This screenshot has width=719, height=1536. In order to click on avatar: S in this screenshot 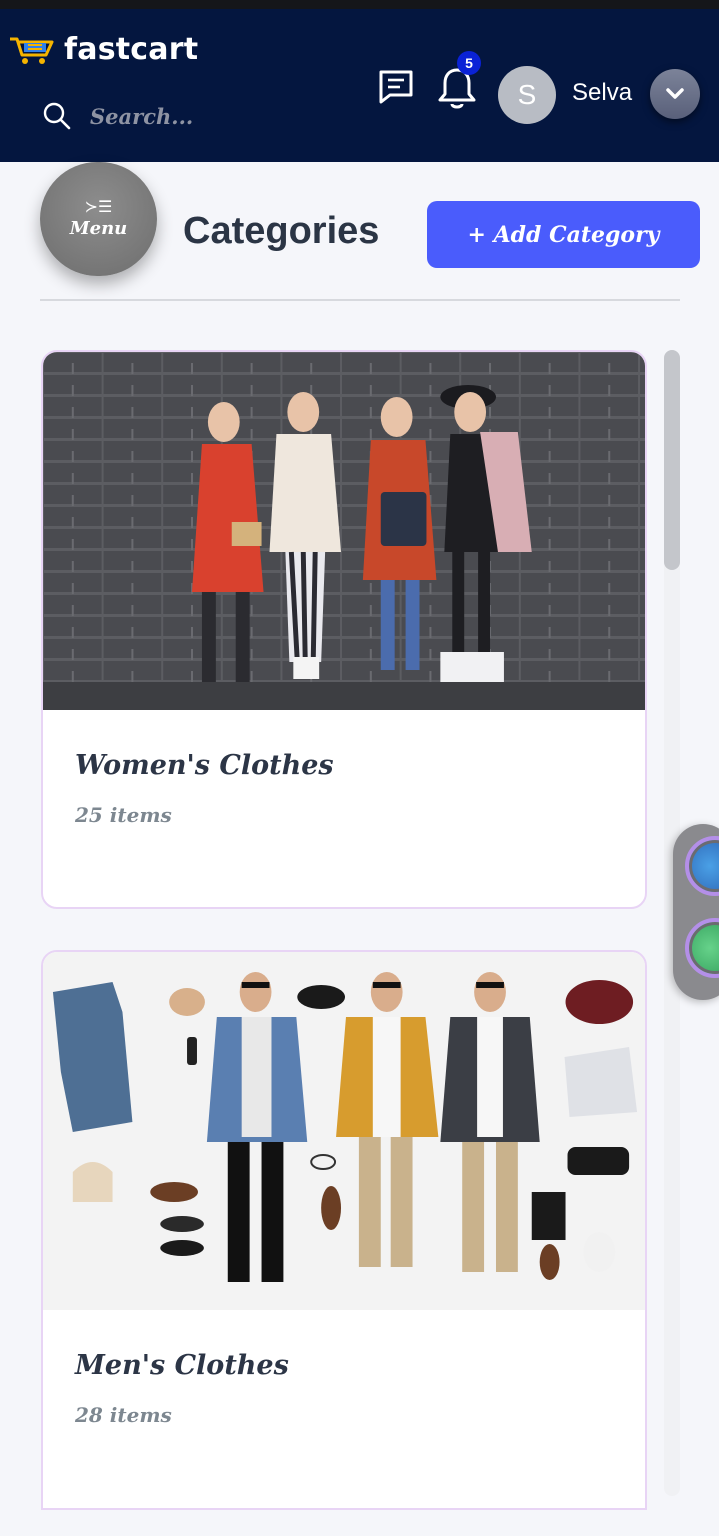, I will do `click(527, 95)`.